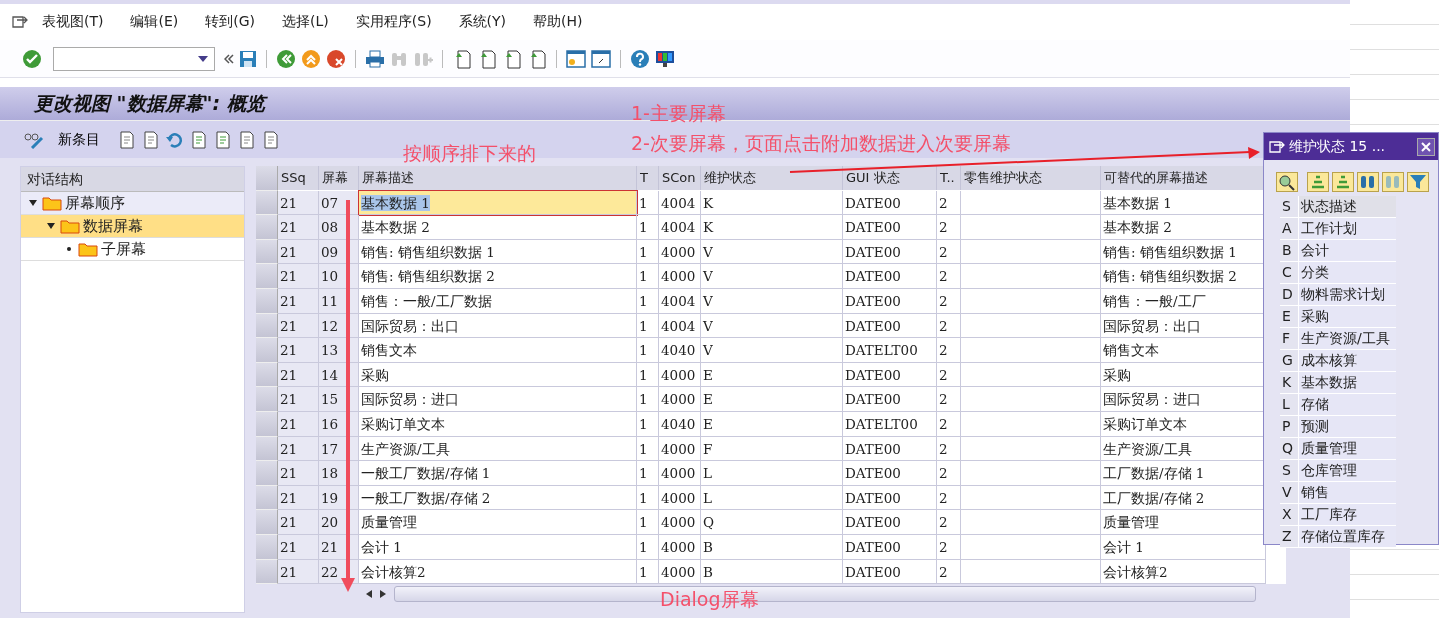 The height and width of the screenshot is (619, 1439). Describe the element at coordinates (1328, 206) in the screenshot. I see `column-header: 状态描述` at that location.